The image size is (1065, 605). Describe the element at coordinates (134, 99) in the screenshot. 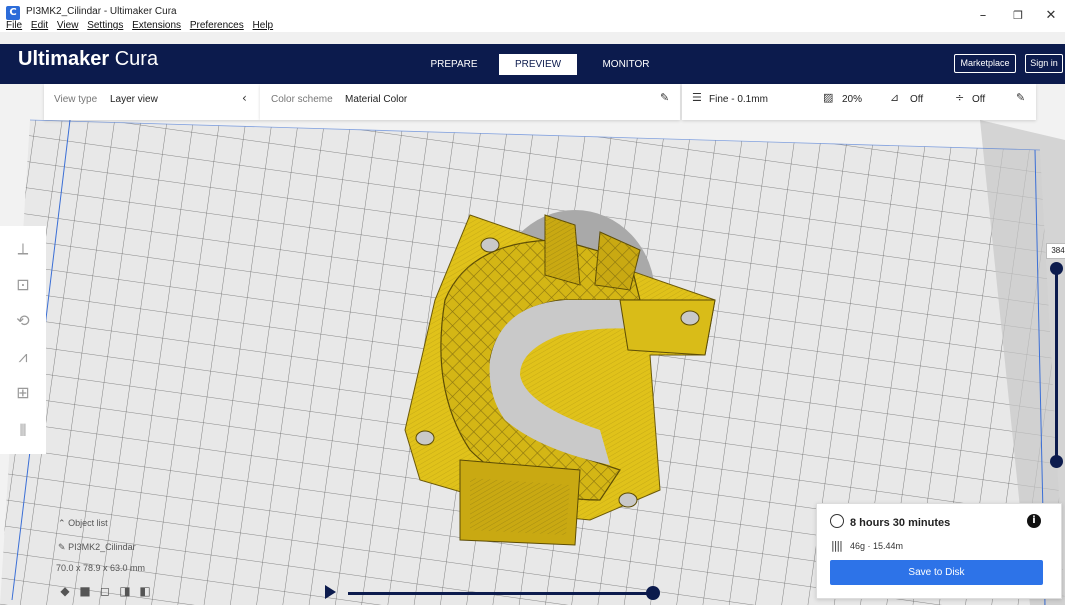

I see `view-type-value: Layer view` at that location.